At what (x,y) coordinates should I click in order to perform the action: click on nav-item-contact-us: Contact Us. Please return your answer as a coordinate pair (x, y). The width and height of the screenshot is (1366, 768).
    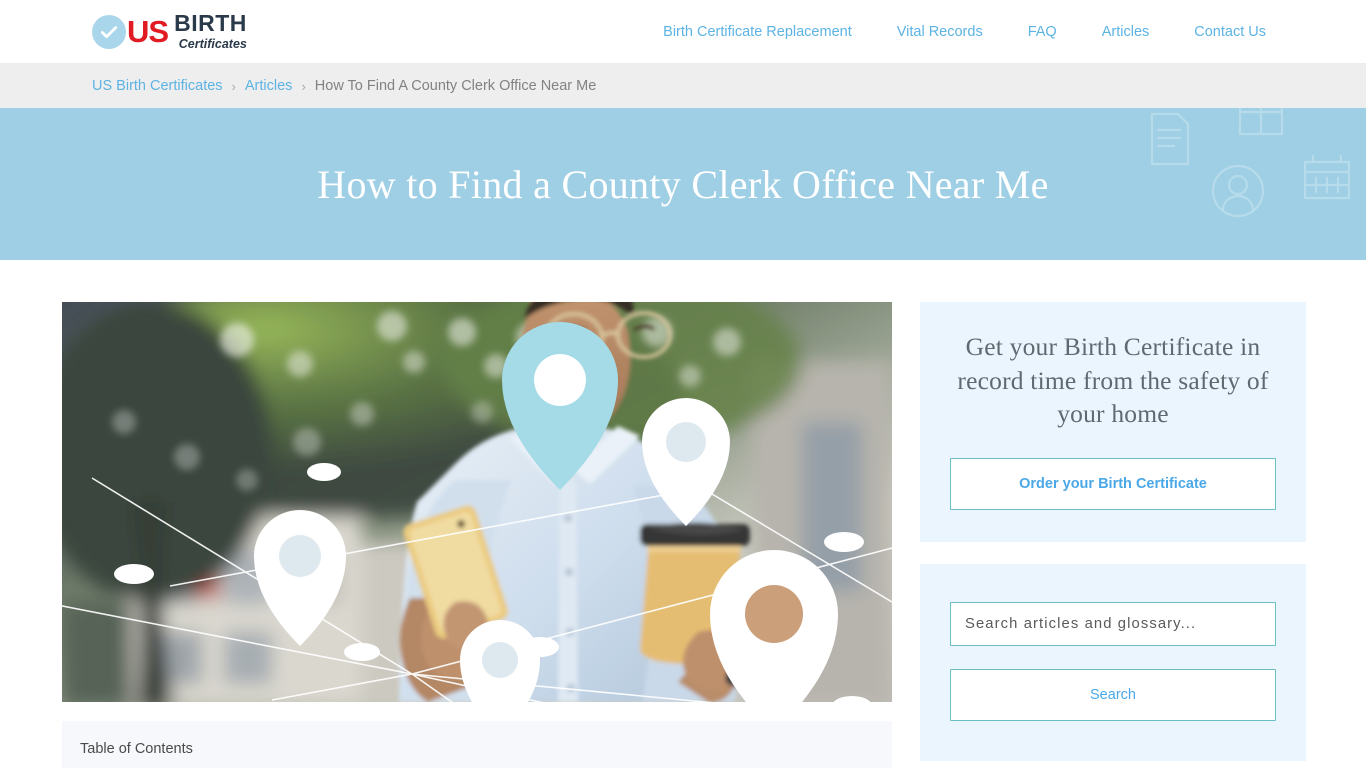
    Looking at the image, I should click on (1230, 32).